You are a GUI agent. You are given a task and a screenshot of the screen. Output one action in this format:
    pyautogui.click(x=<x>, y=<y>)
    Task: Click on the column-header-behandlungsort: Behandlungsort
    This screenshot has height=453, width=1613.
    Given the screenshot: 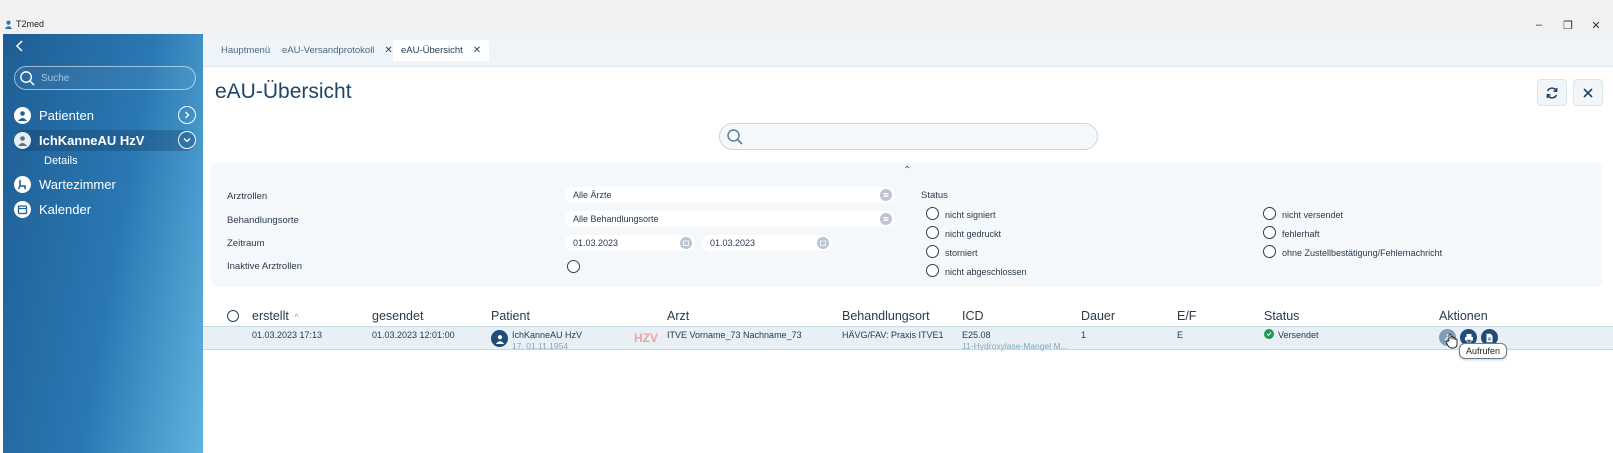 What is the action you would take?
    pyautogui.click(x=886, y=316)
    